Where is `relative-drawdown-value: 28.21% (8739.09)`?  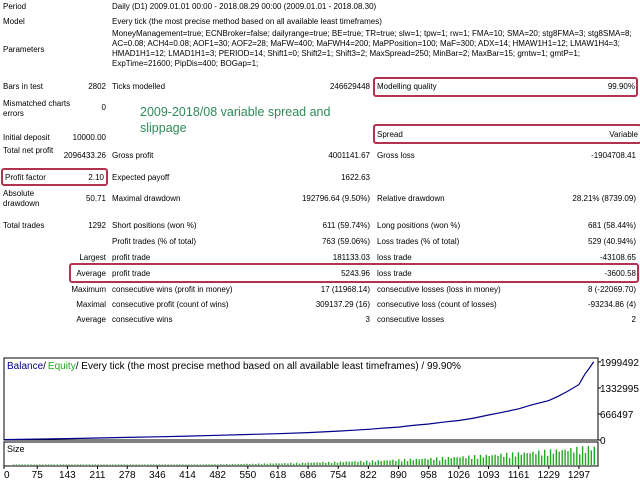 relative-drawdown-value: 28.21% (8739.09) is located at coordinates (604, 198).